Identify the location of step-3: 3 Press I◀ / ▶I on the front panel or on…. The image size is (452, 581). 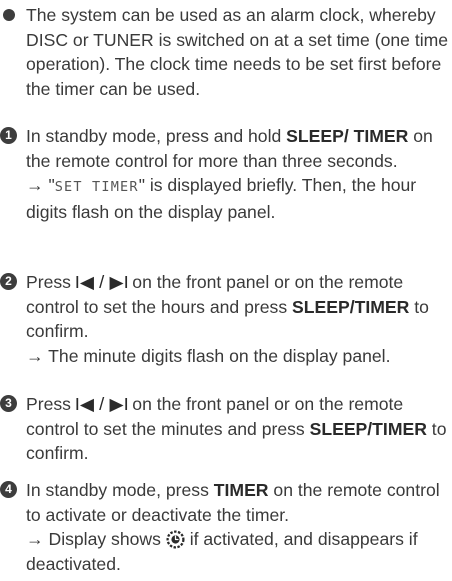
(225, 429).